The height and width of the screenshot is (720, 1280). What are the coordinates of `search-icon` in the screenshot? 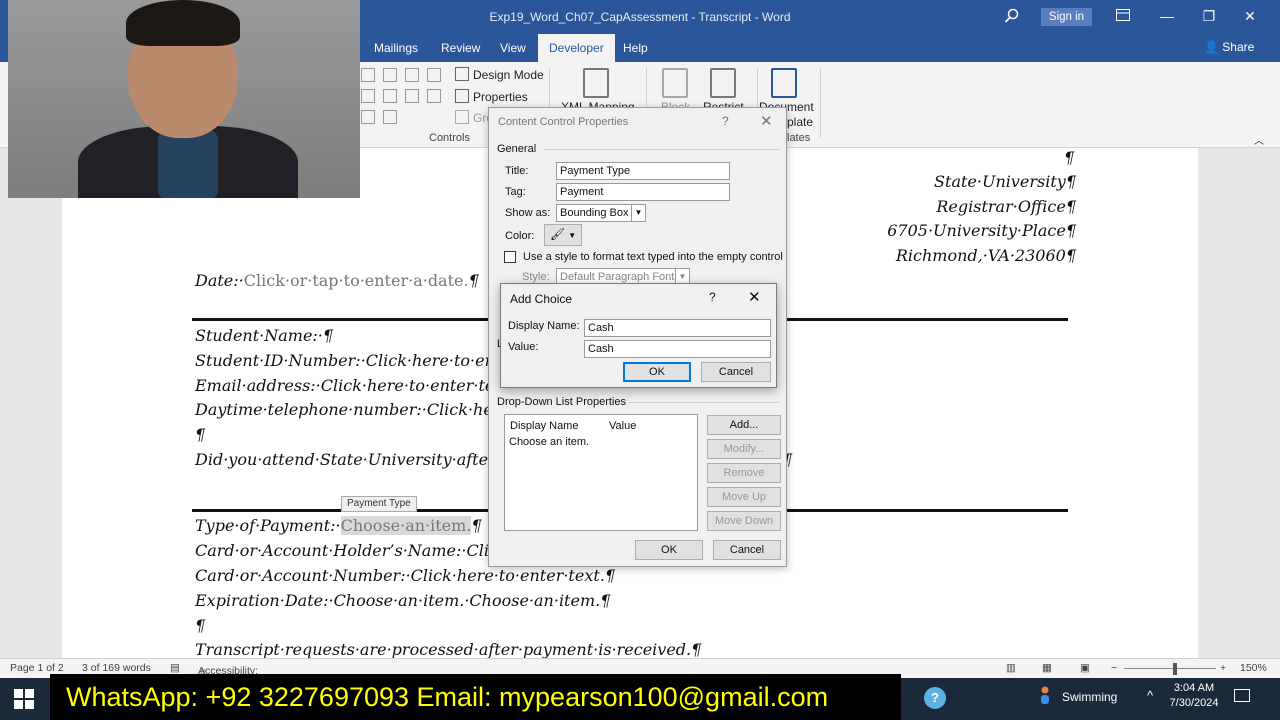 It's located at (1012, 16).